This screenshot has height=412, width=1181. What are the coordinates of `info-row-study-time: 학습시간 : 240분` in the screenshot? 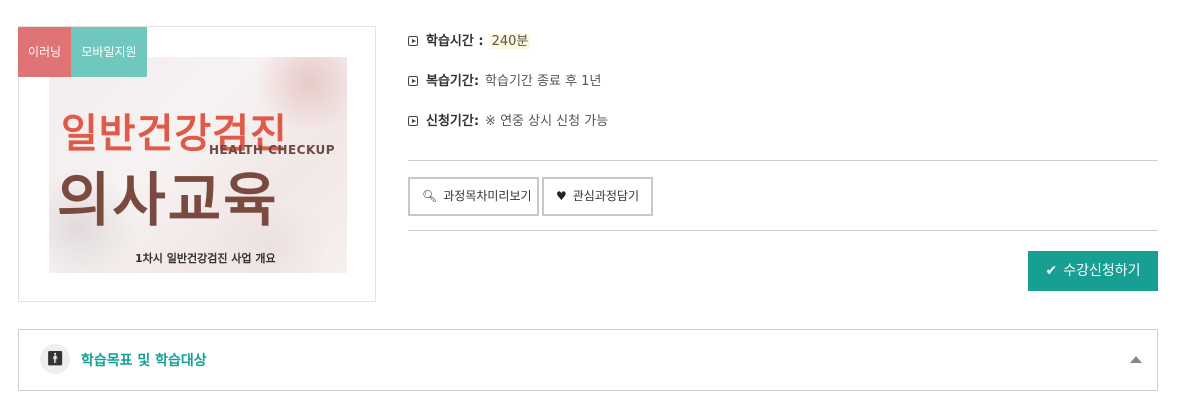 It's located at (469, 39).